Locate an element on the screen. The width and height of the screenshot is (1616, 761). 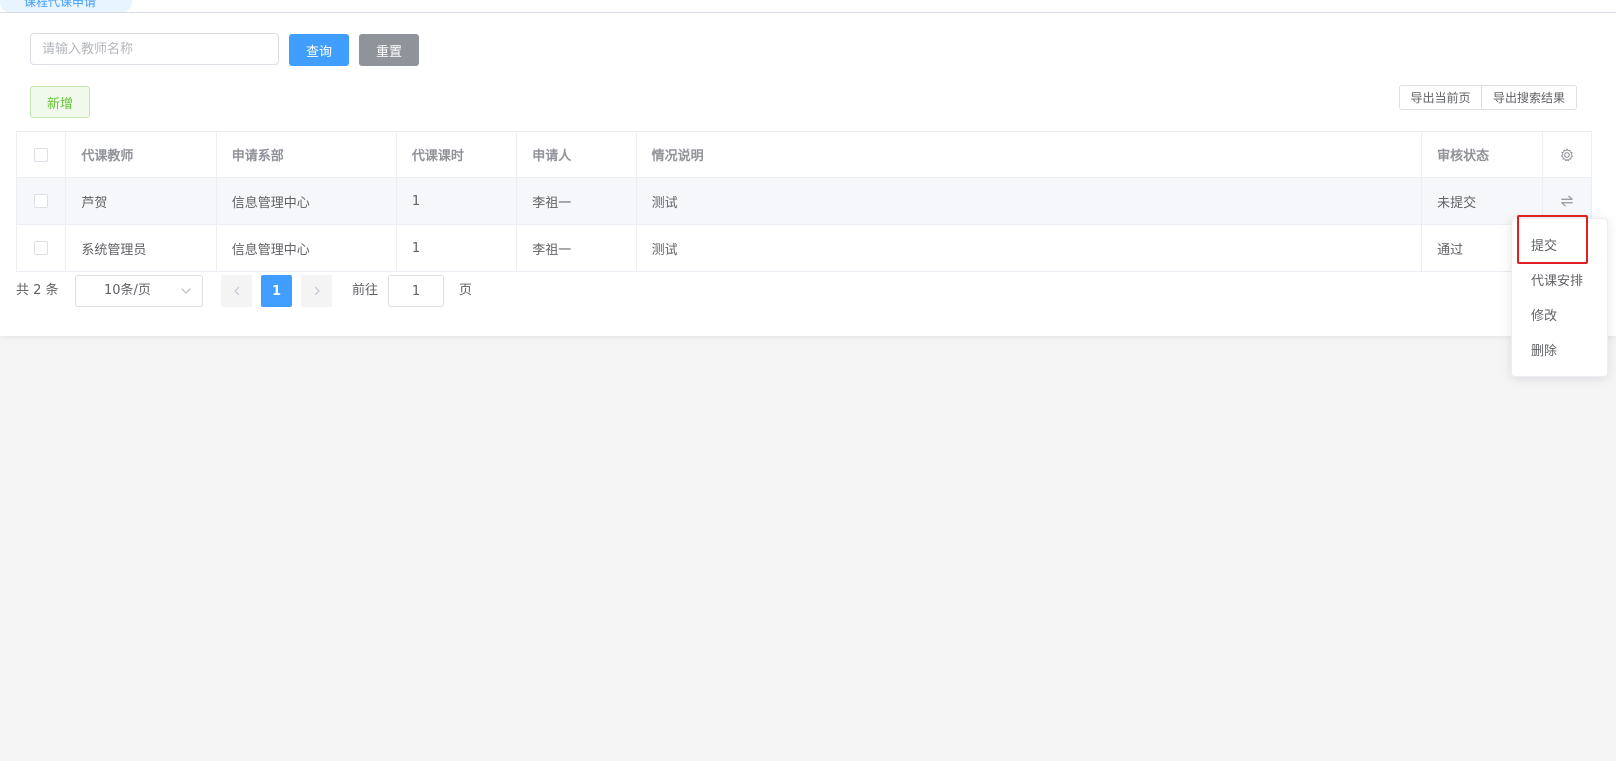
delete-menu-item: 删除 is located at coordinates (1544, 349).